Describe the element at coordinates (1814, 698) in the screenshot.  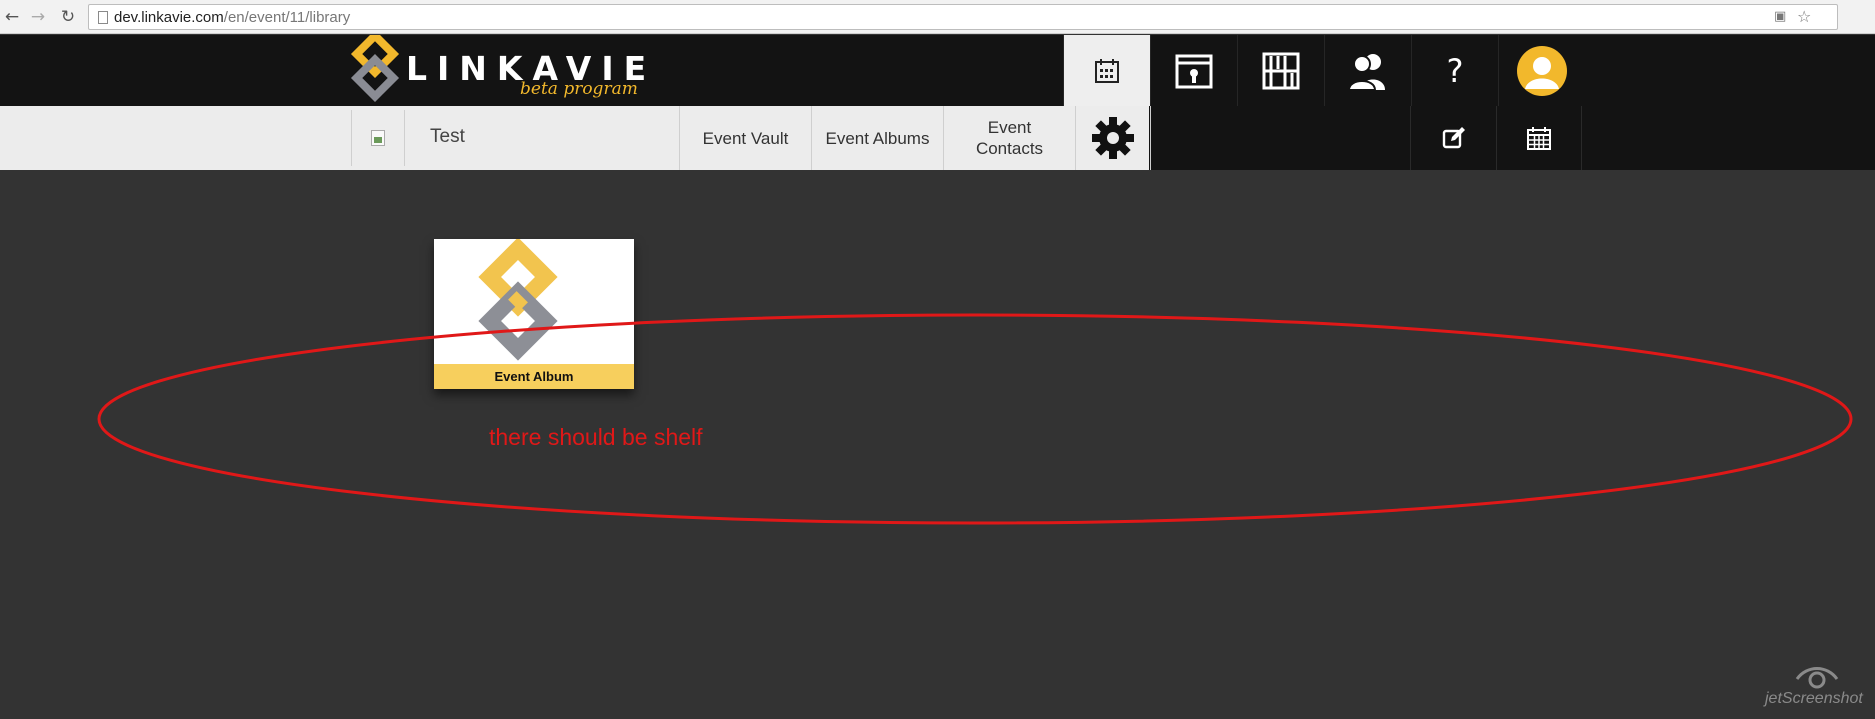
I see `watermark: jetScreenshot` at that location.